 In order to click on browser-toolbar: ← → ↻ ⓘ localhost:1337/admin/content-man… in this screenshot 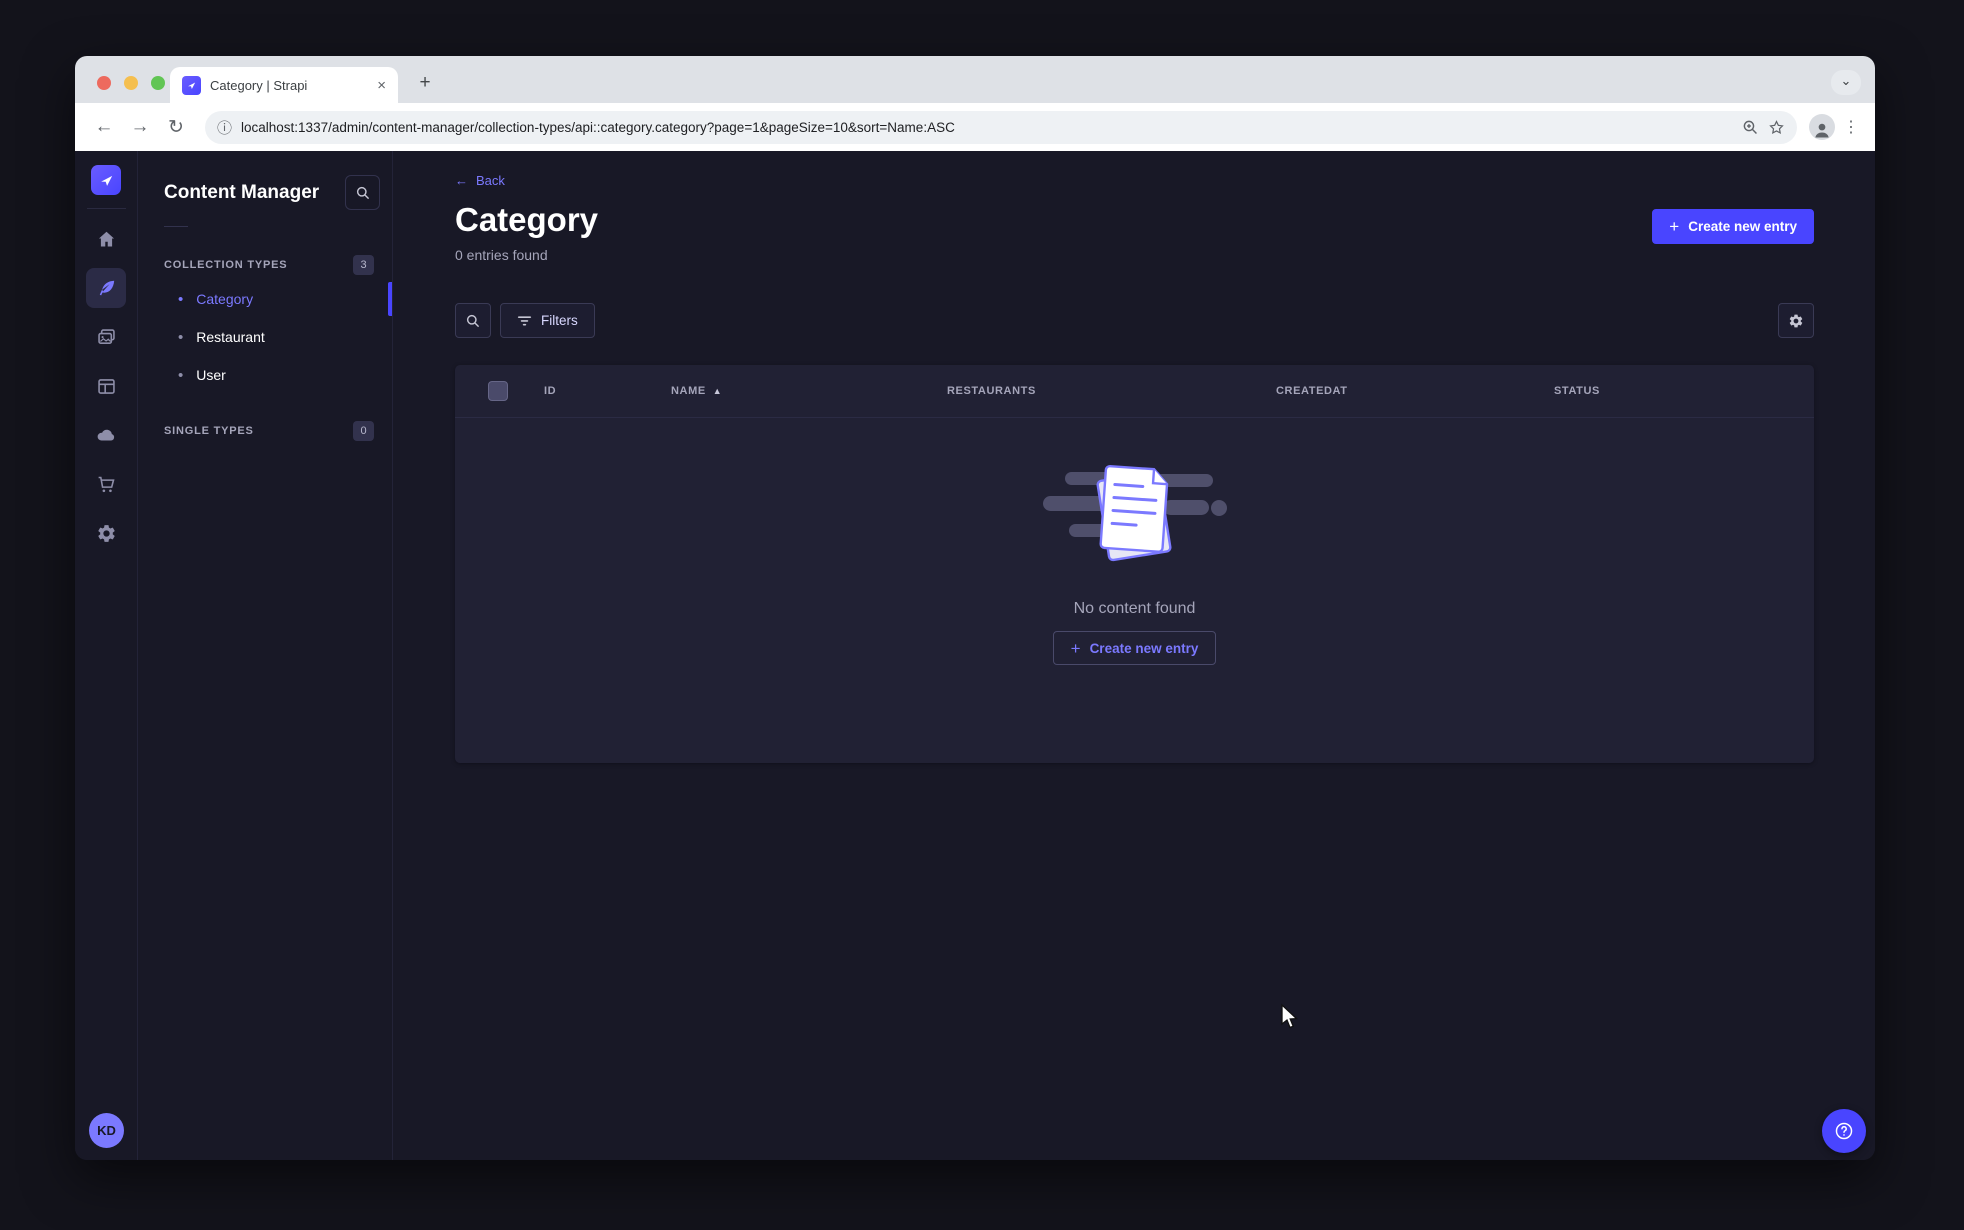, I will do `click(975, 127)`.